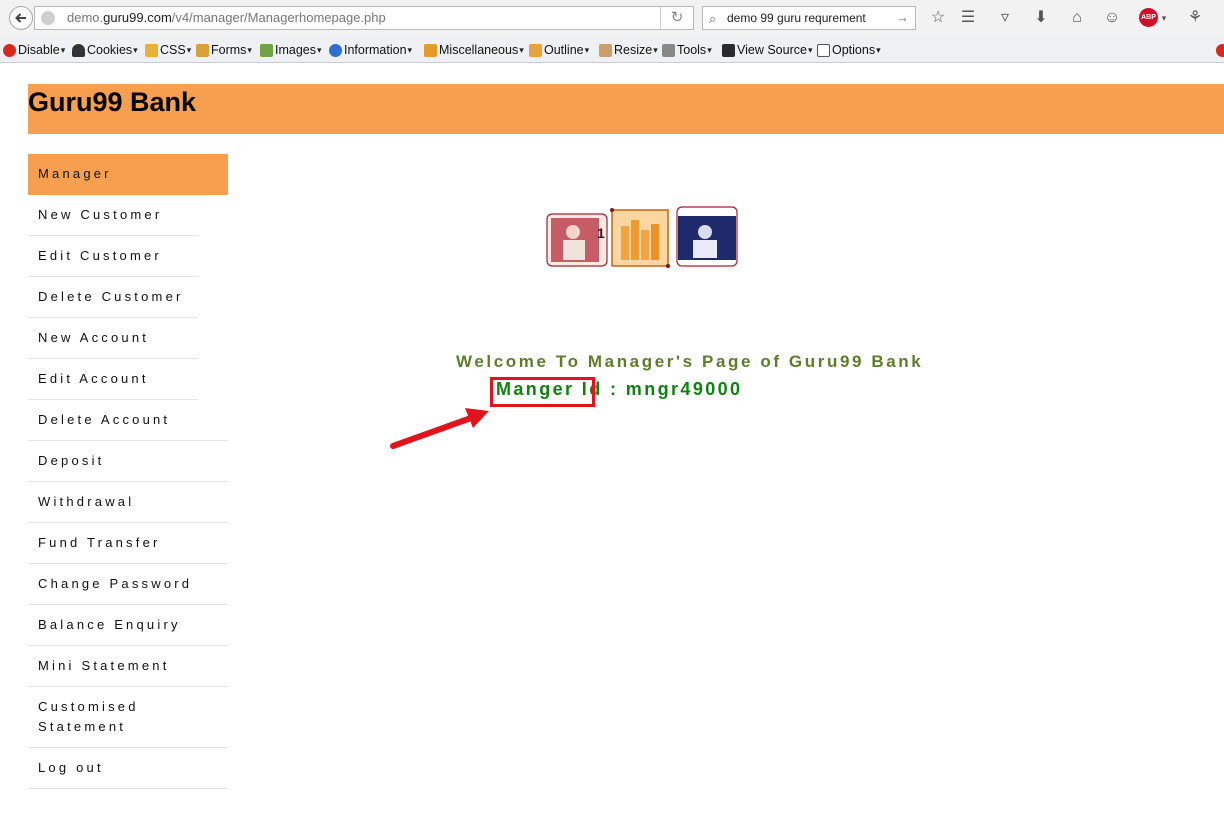 Image resolution: width=1224 pixels, height=814 pixels. I want to click on close-icon, so click(1220, 50).